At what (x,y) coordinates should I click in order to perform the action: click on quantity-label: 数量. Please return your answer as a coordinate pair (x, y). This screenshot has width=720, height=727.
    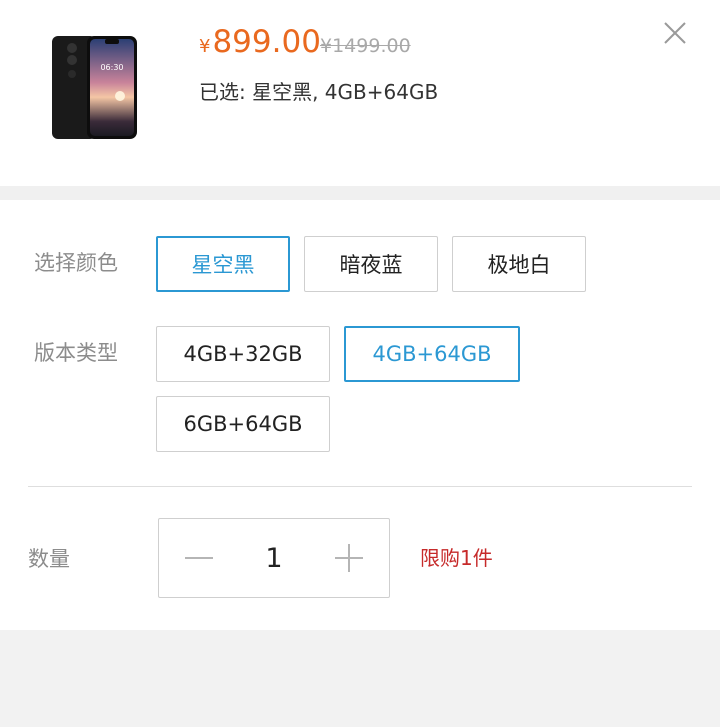
    Looking at the image, I should click on (49, 559).